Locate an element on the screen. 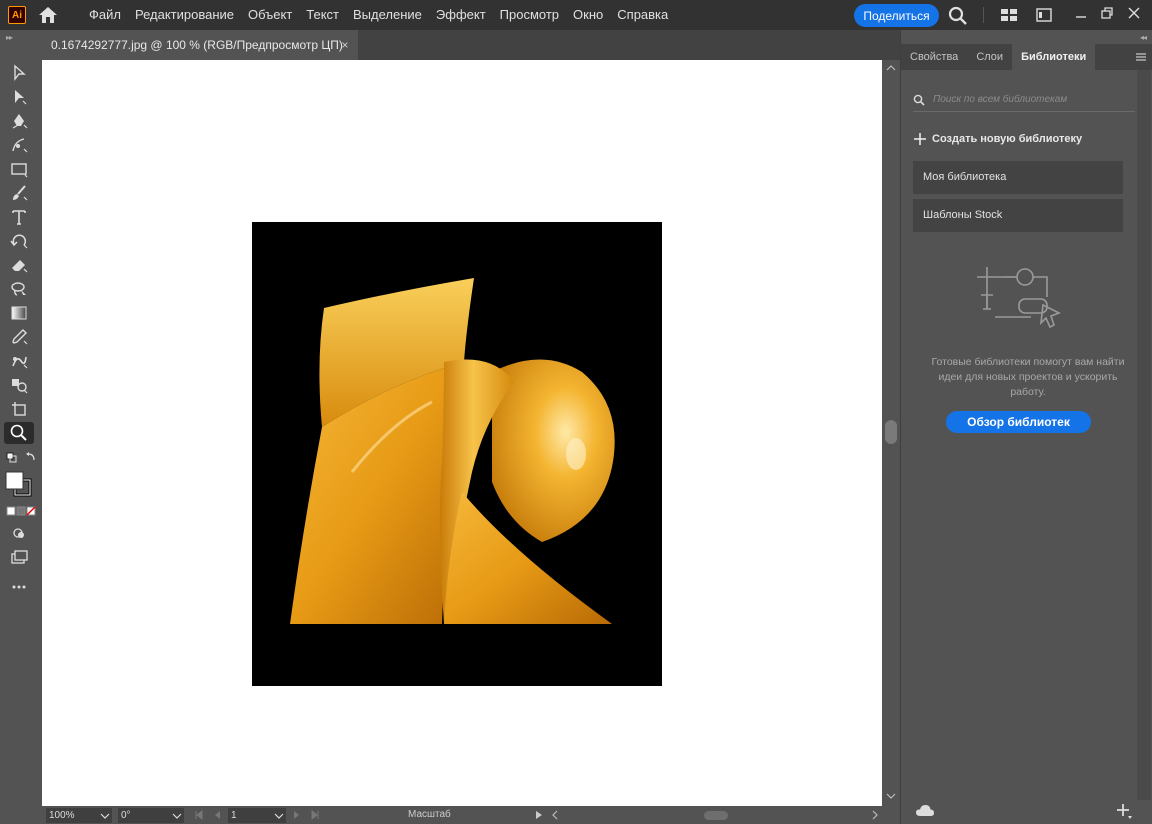 This screenshot has width=1152, height=824. panel-menu-icon is located at coordinates (1141, 57).